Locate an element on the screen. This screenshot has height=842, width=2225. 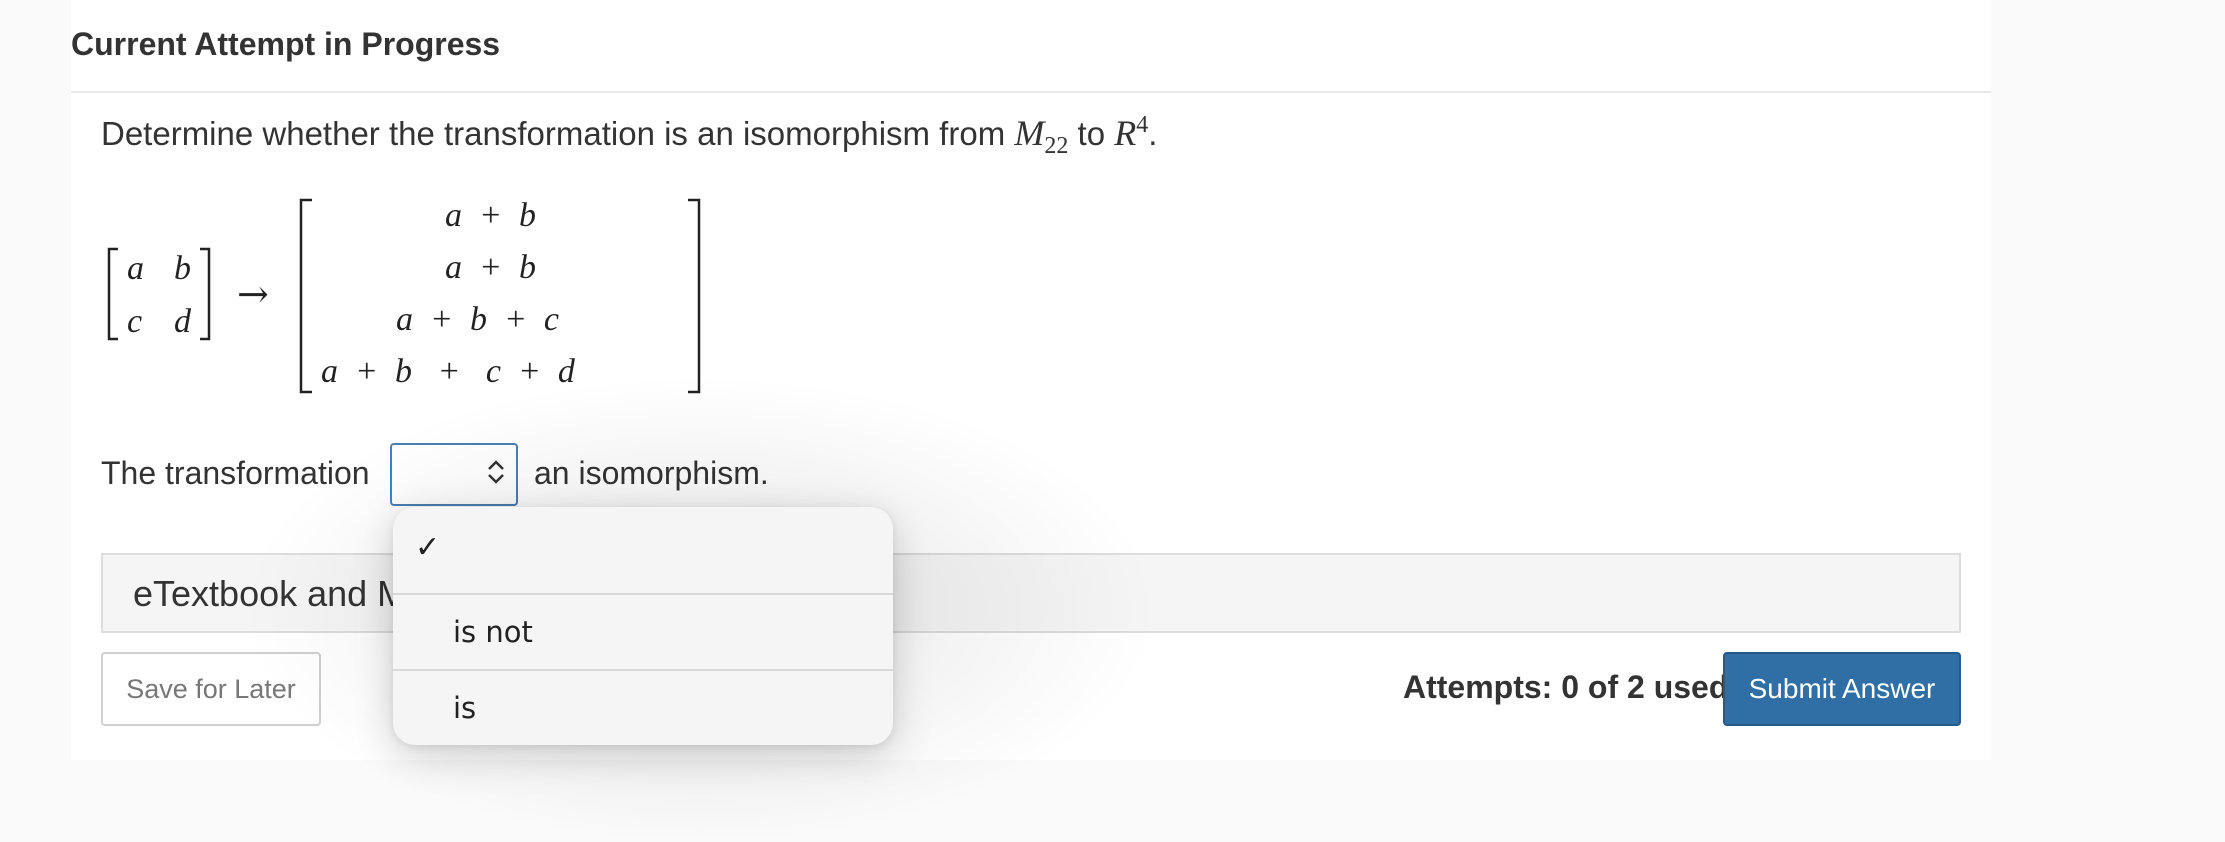
matrix-entry-b: b is located at coordinates (182, 268).